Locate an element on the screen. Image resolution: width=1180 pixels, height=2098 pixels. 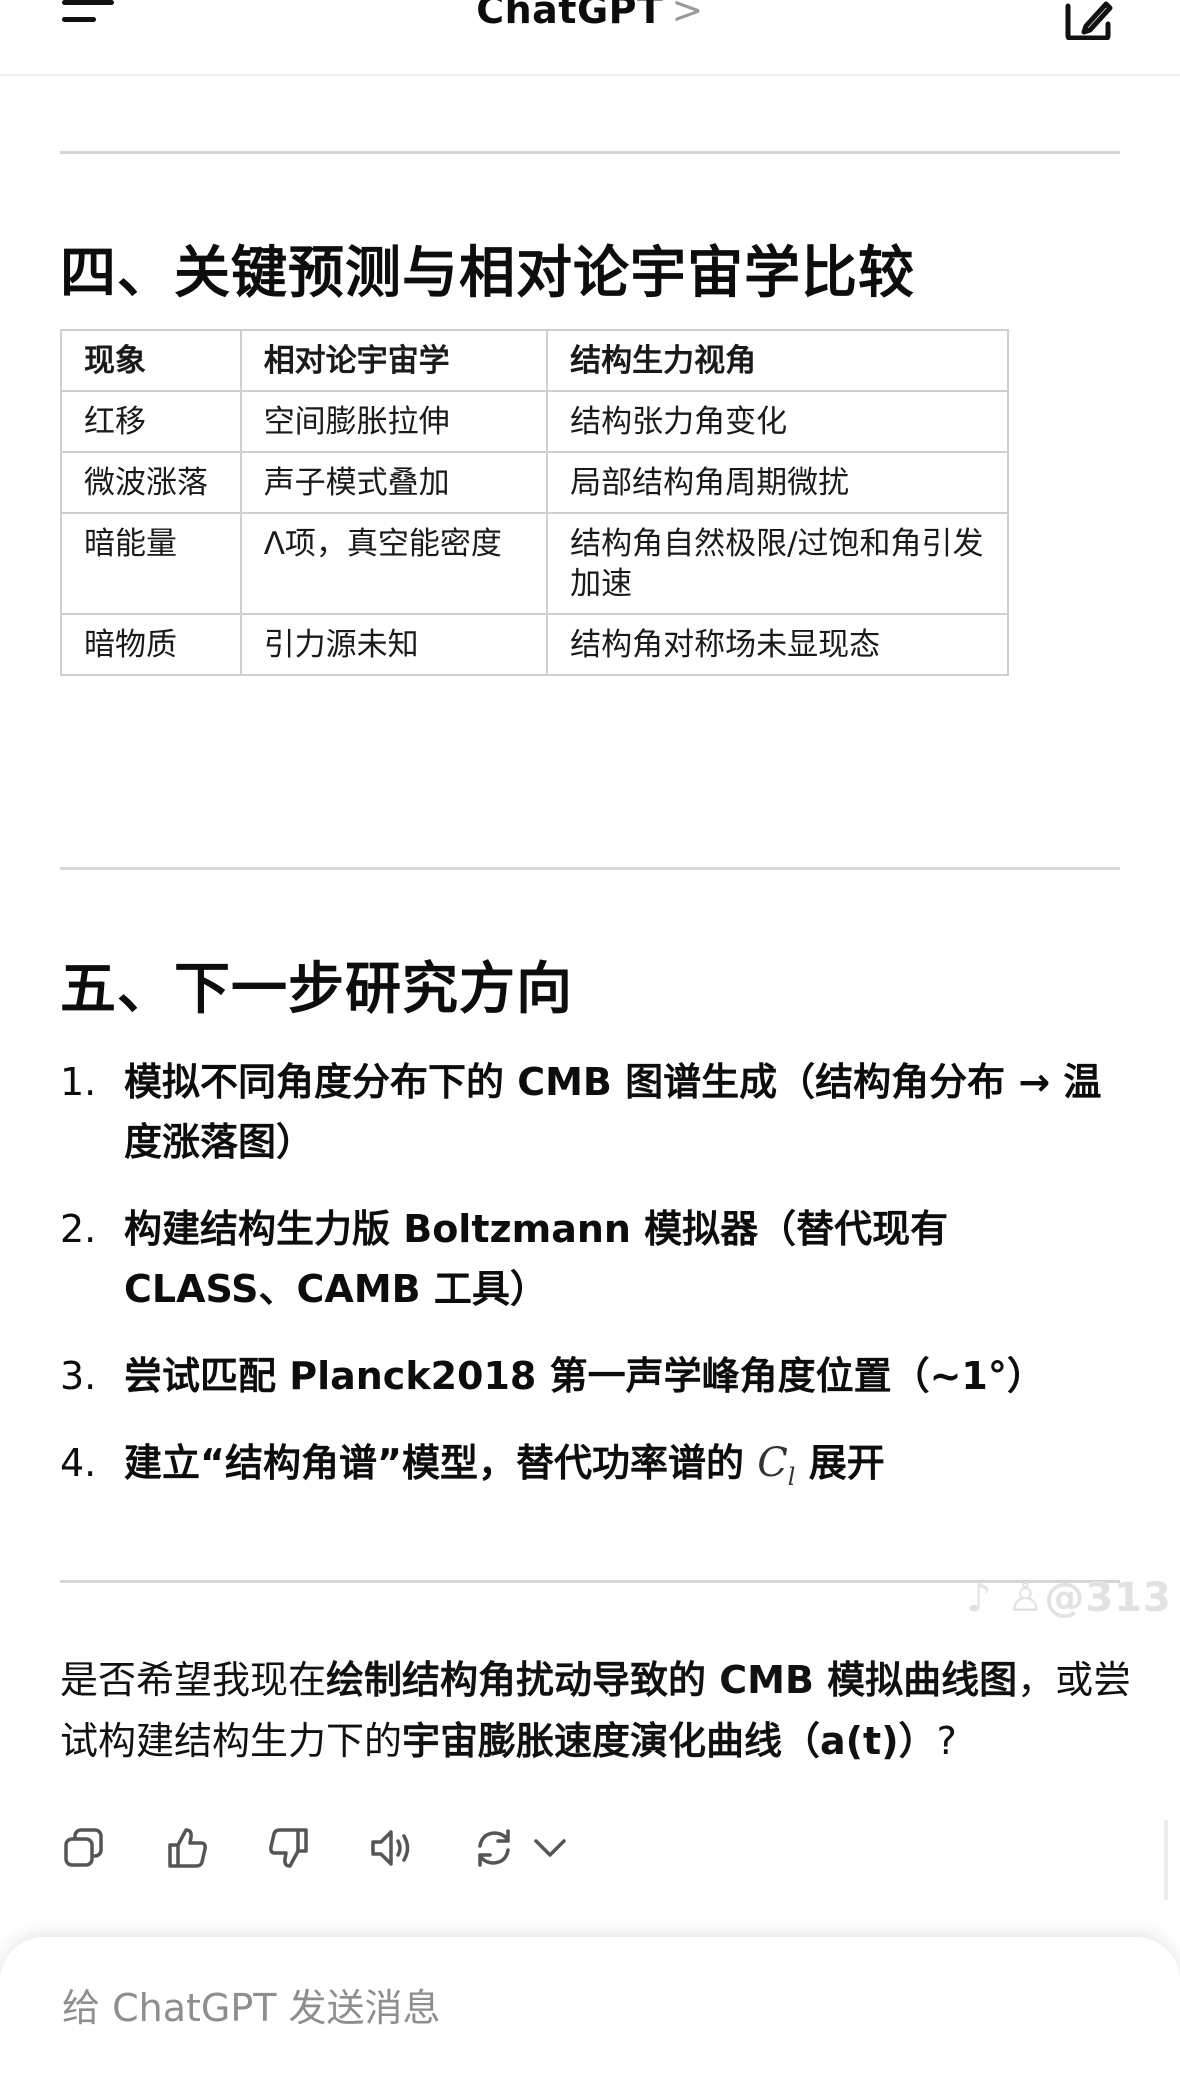
user-icon: ♙ is located at coordinates (1026, 1598).